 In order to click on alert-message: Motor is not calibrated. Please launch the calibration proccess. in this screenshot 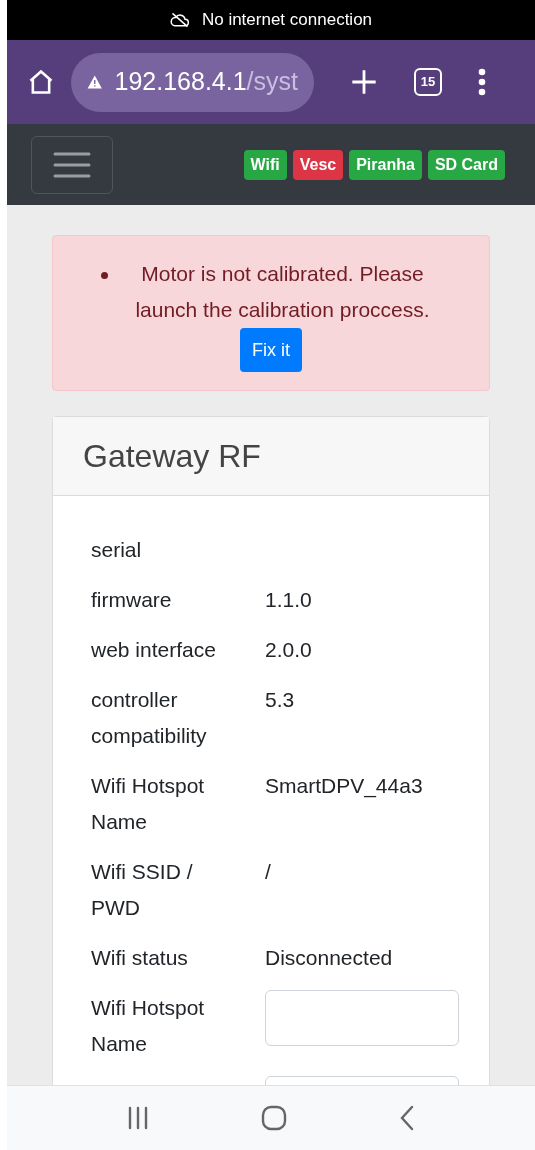, I will do `click(282, 292)`.